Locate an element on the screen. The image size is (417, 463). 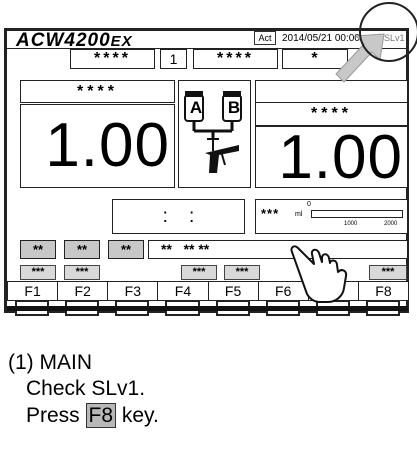
status-text-field: ** ** ** is located at coordinates (278, 249).